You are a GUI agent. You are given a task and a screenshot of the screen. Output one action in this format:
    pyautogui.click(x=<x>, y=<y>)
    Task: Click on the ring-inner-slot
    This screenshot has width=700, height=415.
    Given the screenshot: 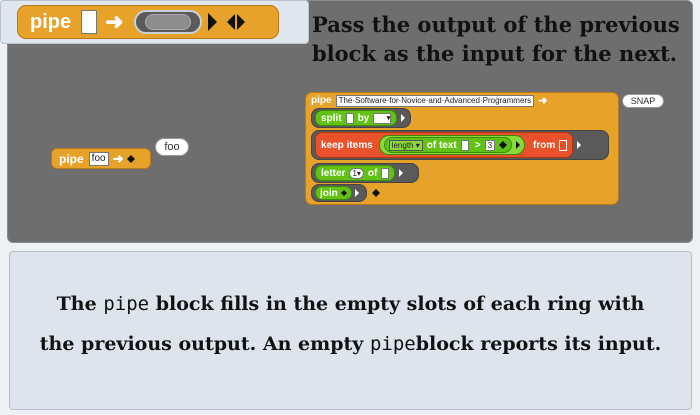 What is the action you would take?
    pyautogui.click(x=167, y=22)
    